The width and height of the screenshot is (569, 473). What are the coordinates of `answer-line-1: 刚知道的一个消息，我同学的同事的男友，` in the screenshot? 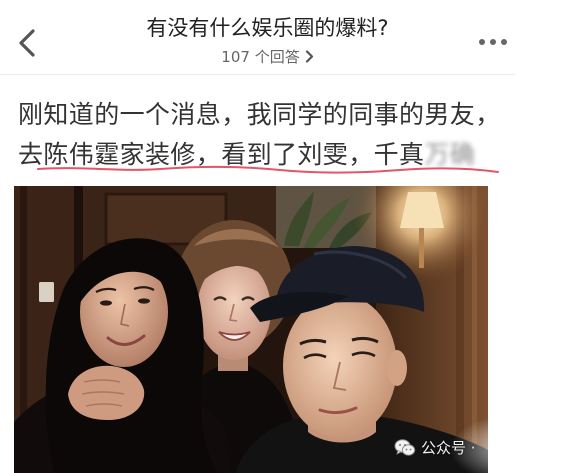 It's located at (259, 114).